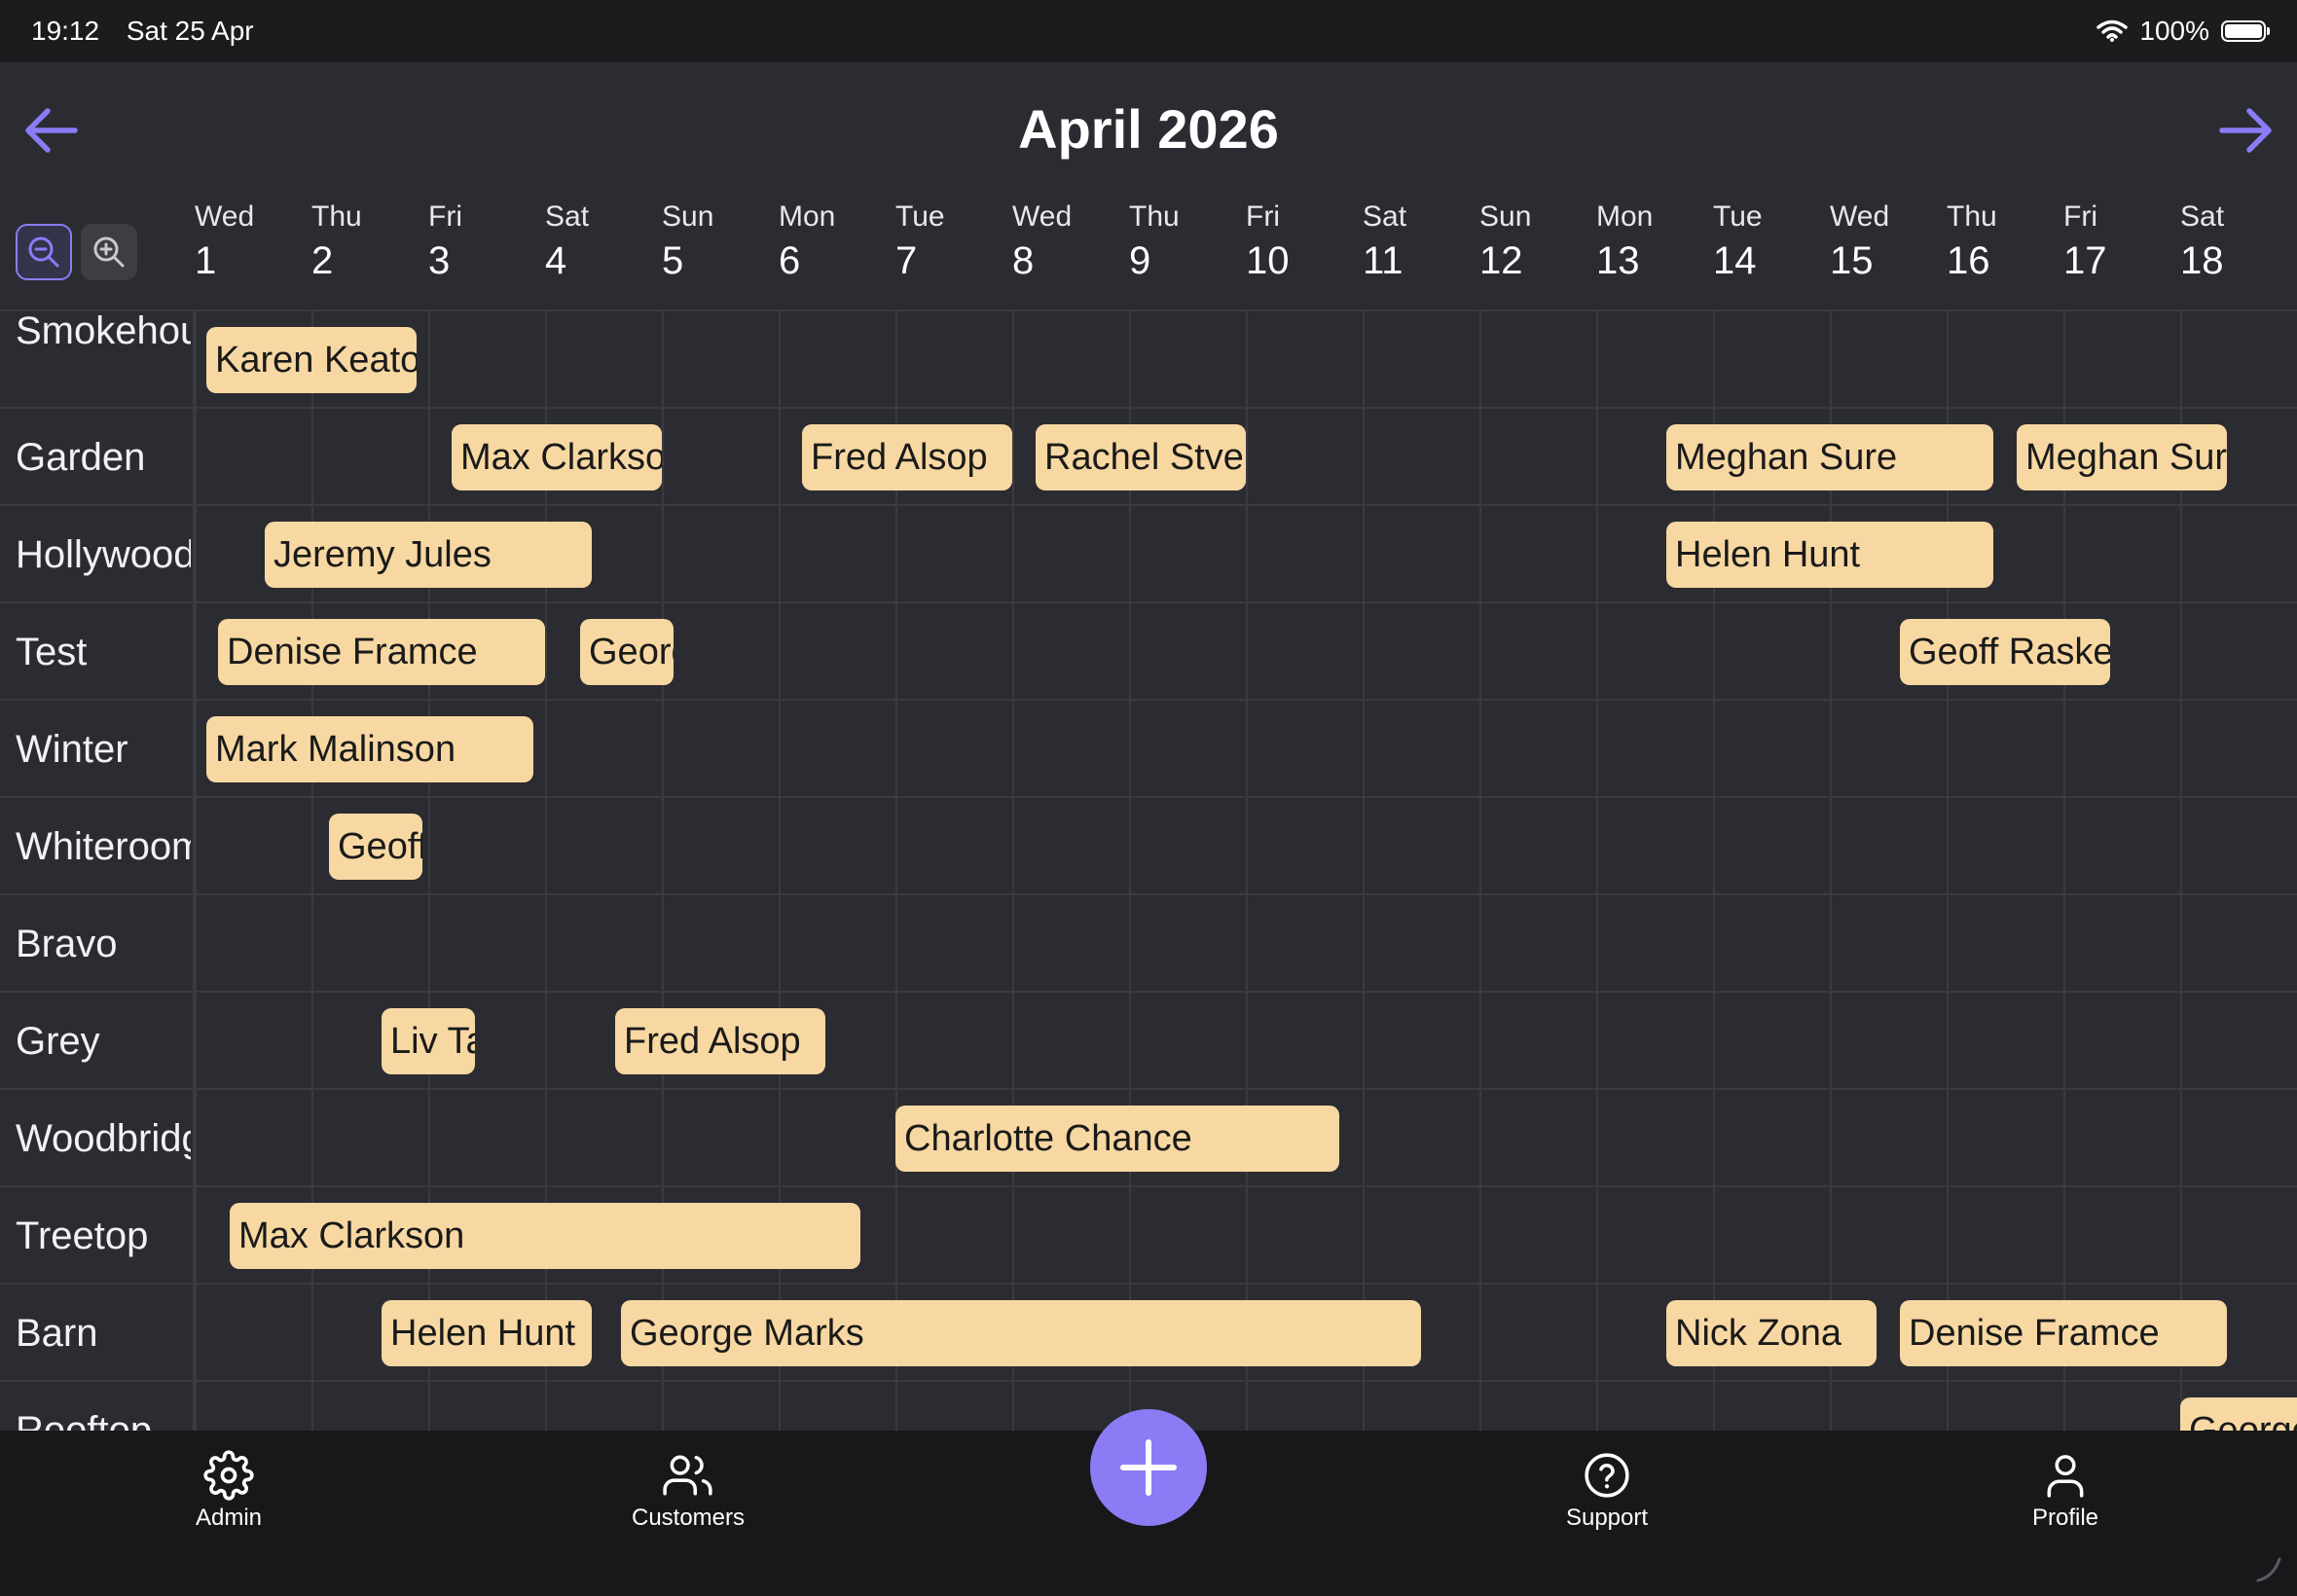 This screenshot has width=2297, height=1596. Describe the element at coordinates (1968, 260) in the screenshot. I see `day-number: 16` at that location.